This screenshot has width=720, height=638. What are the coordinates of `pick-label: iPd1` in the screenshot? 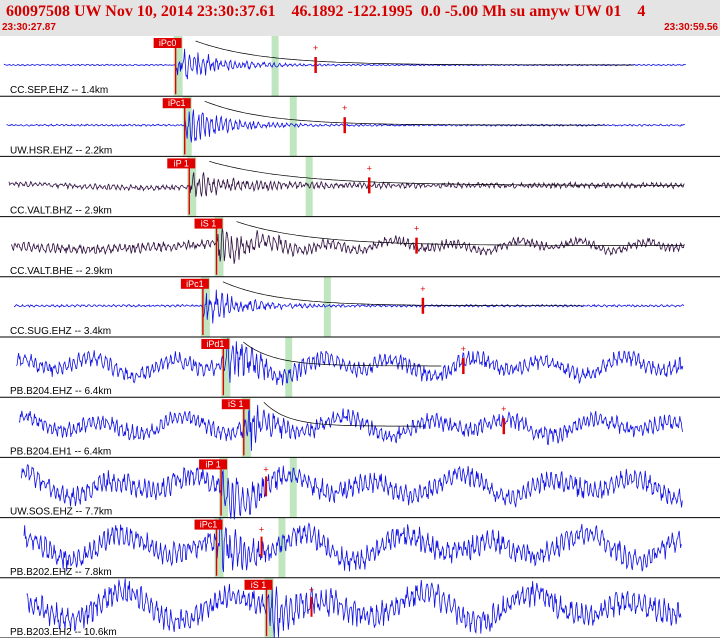 It's located at (215, 344).